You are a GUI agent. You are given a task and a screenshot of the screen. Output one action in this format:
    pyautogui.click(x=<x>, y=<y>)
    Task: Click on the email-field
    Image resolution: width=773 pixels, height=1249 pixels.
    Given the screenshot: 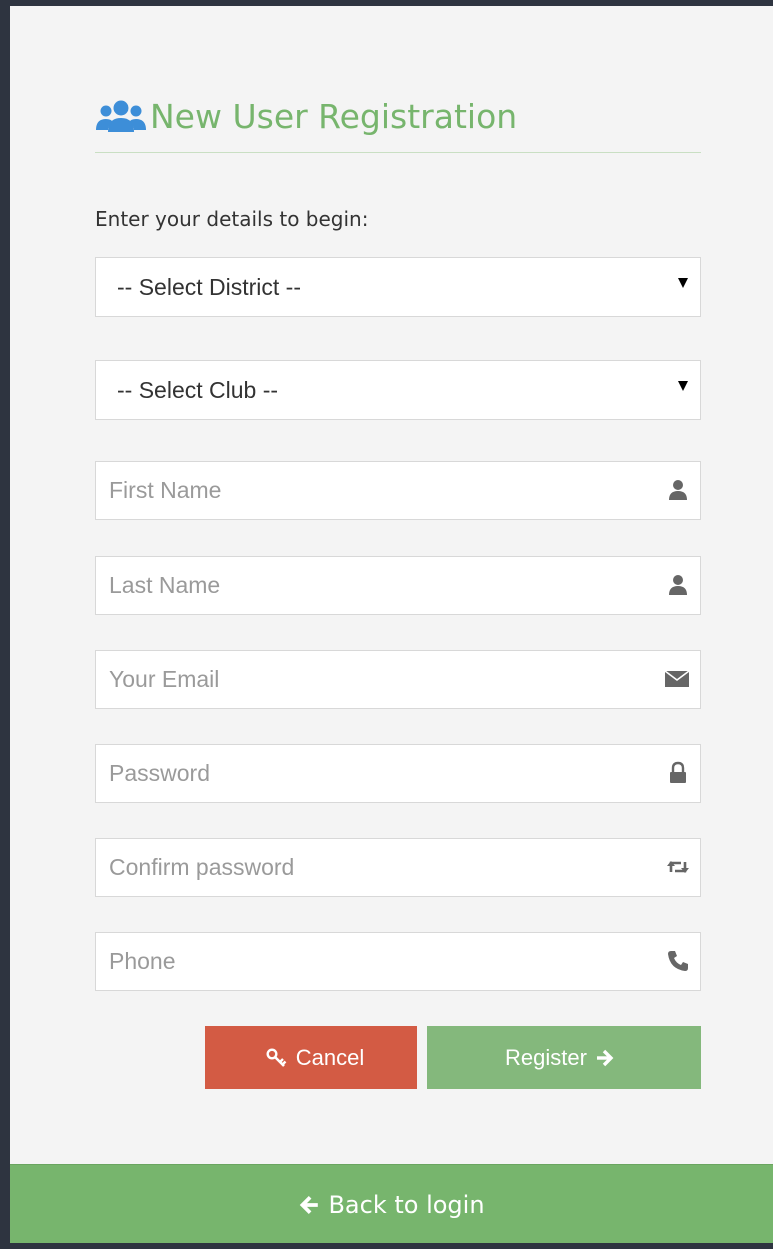 What is the action you would take?
    pyautogui.click(x=398, y=679)
    